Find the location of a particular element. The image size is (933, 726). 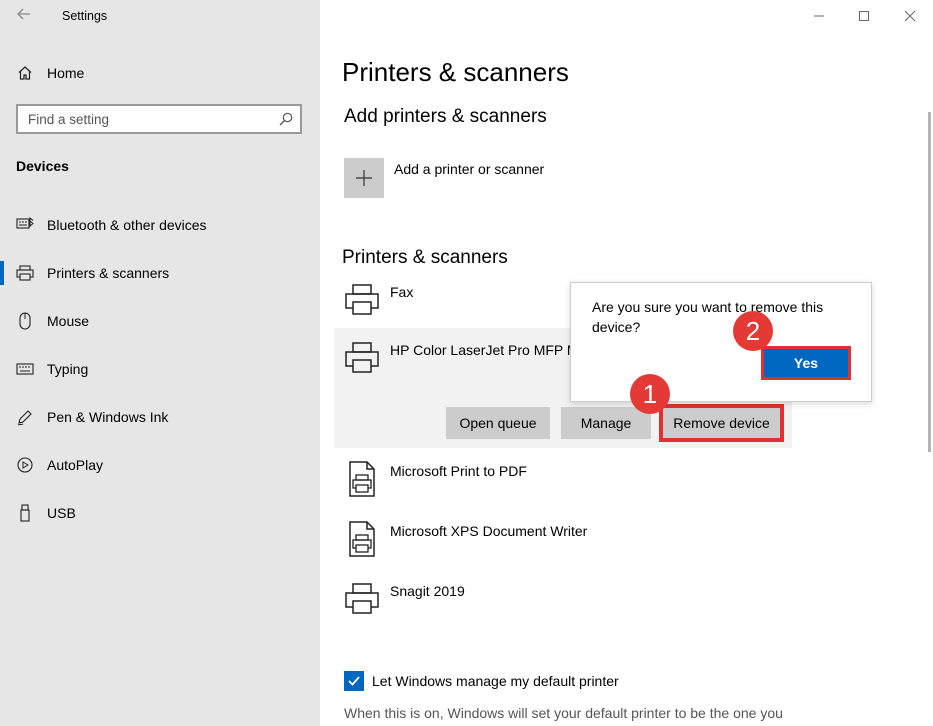

printer-name: Fax is located at coordinates (402, 292).